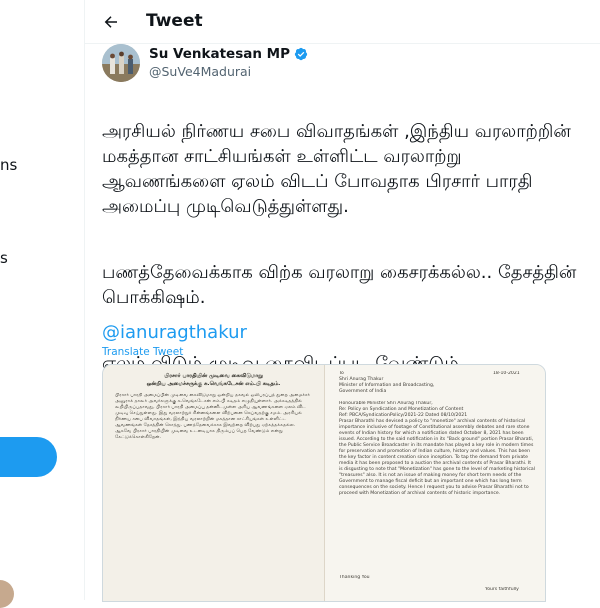 The height and width of the screenshot is (608, 600). I want to click on nav-item-fragment: s, so click(4, 258).